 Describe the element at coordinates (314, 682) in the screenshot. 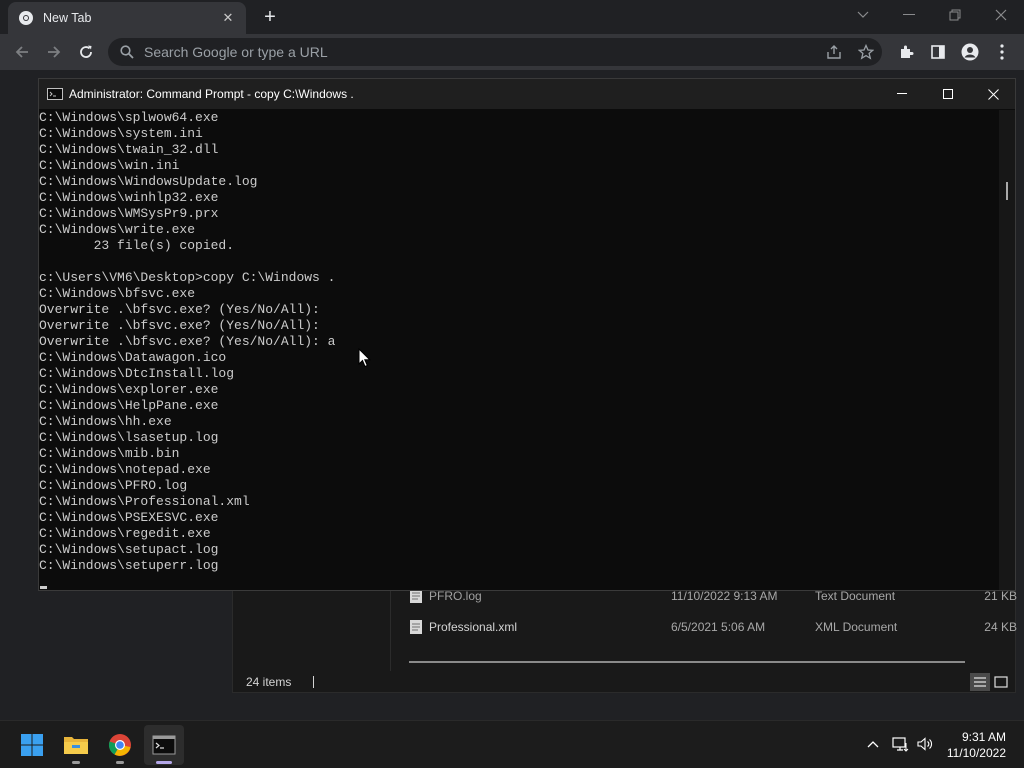

I see `status-divider` at that location.